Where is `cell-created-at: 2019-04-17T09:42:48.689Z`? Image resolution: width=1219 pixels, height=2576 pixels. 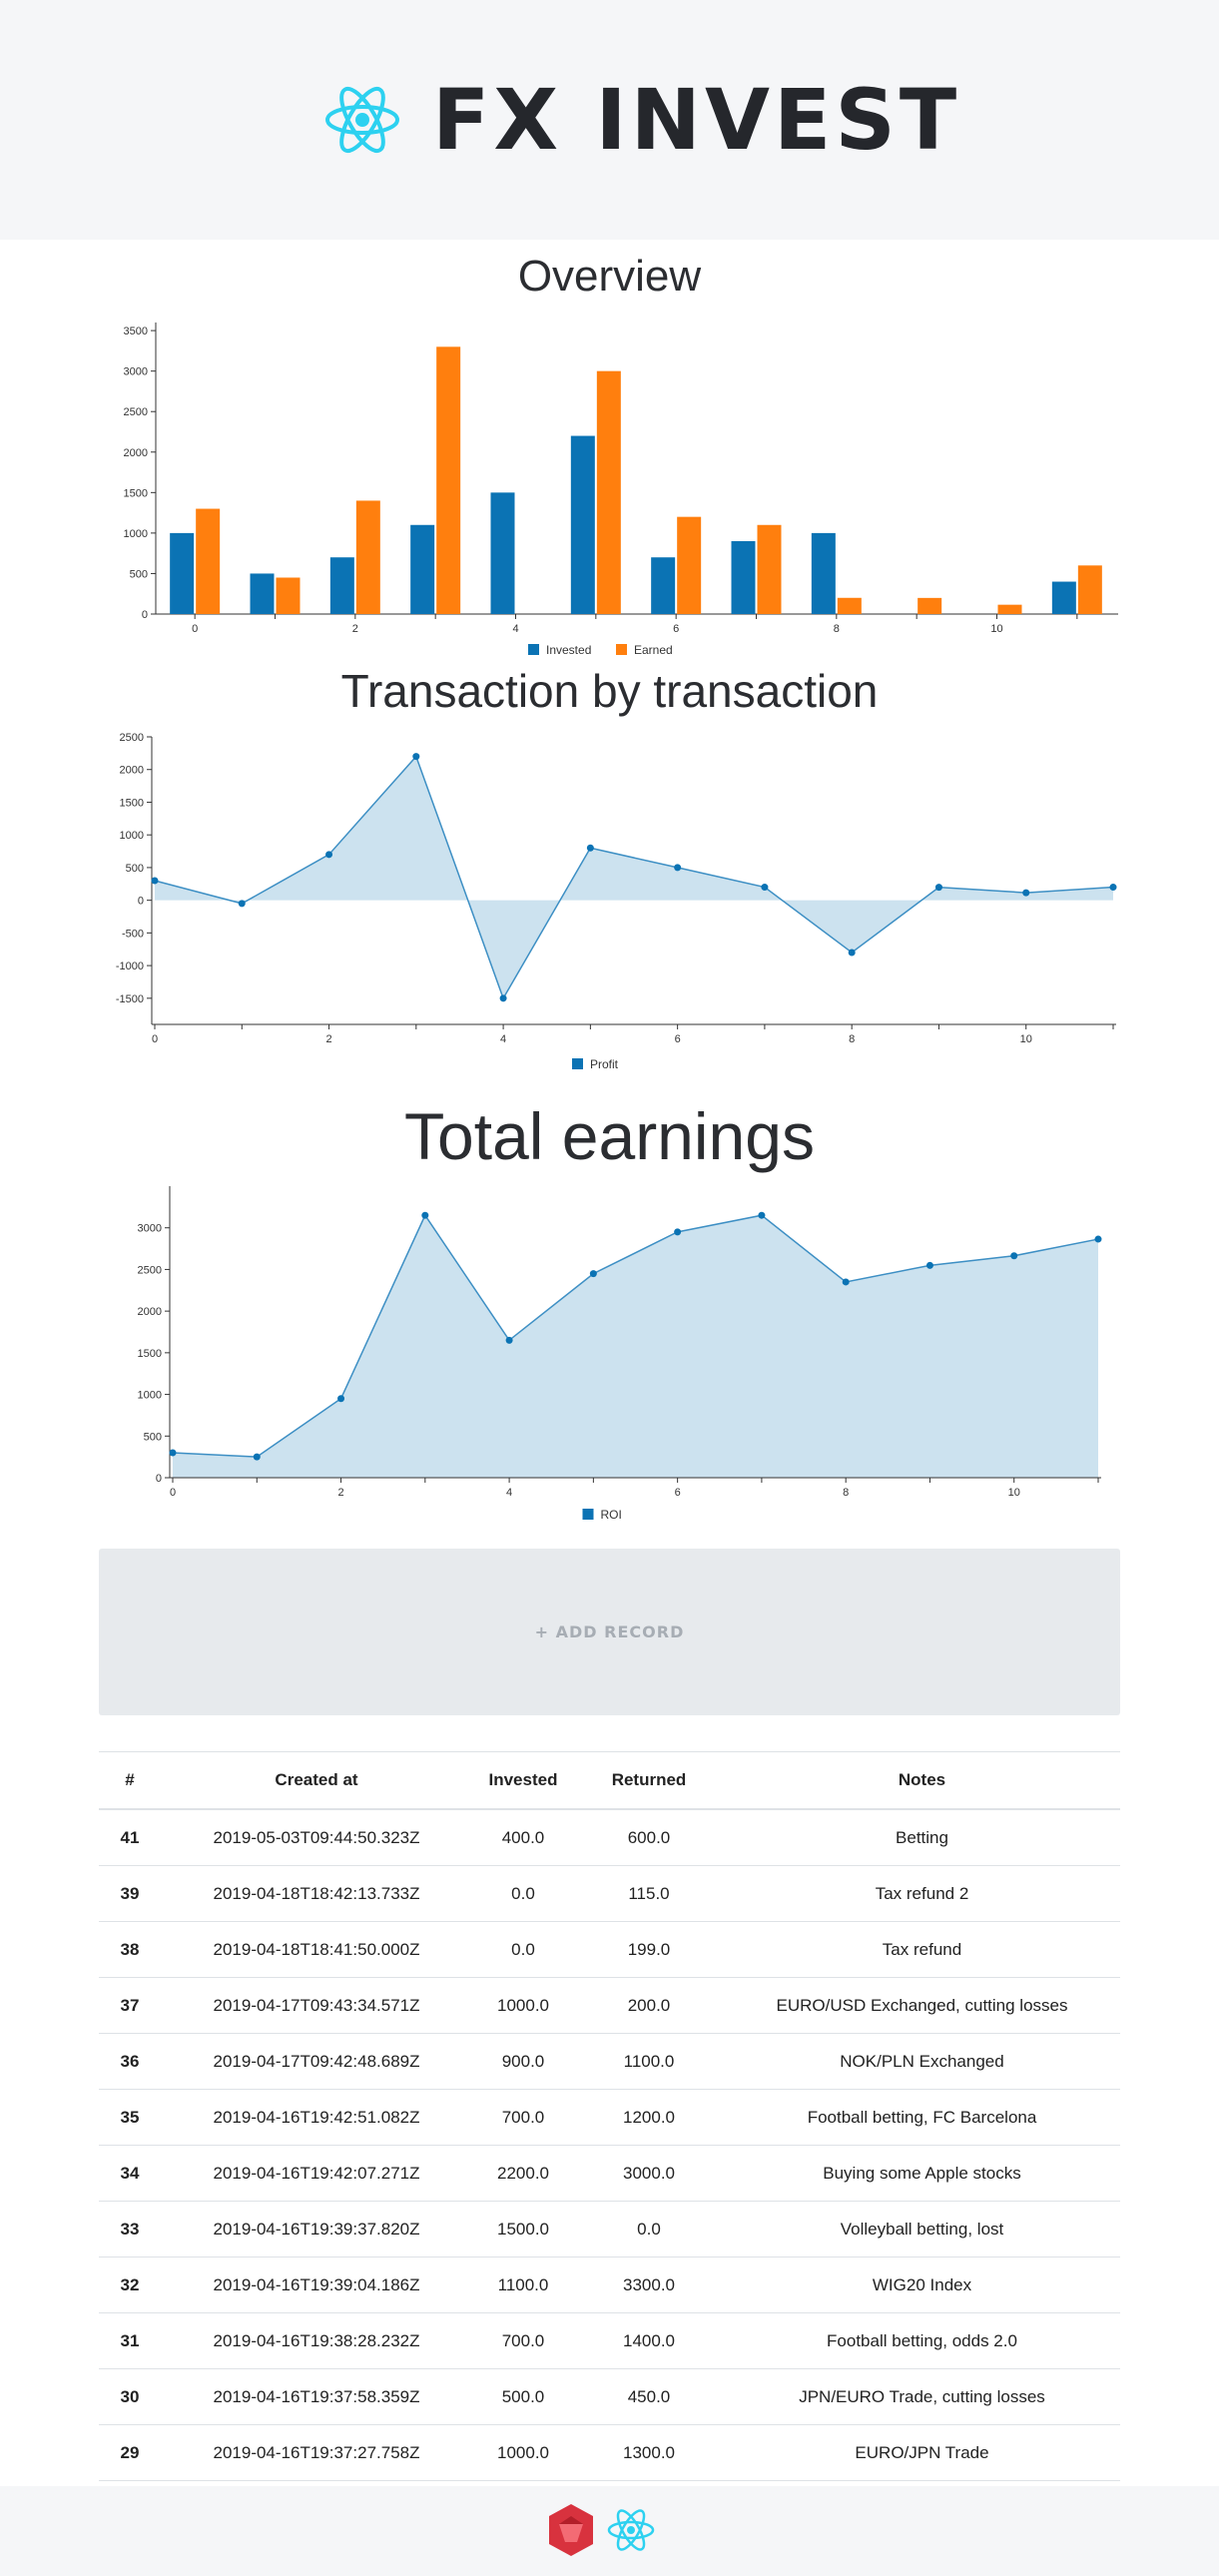 cell-created-at: 2019-04-17T09:42:48.689Z is located at coordinates (317, 2061).